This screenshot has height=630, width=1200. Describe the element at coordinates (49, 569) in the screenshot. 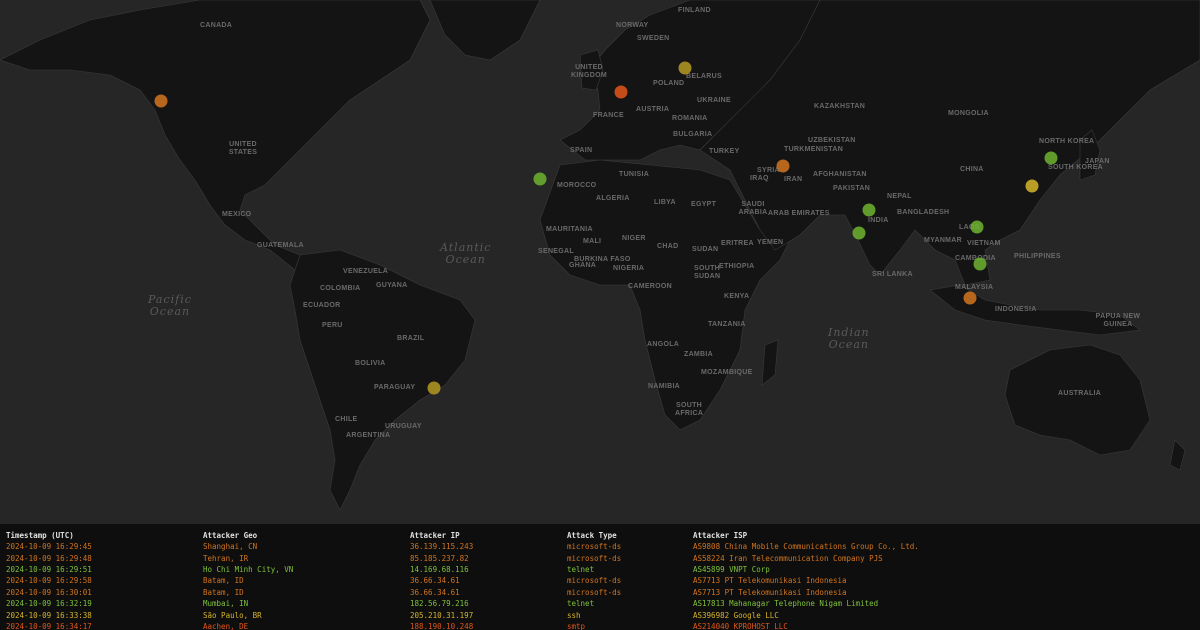

I see `cell-timestamp: 2024-10-09 16:29:51` at that location.